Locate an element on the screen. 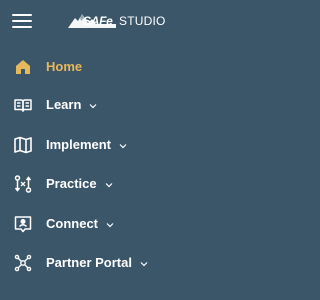  nav-item-label-wrap: Connect is located at coordinates (80, 224).